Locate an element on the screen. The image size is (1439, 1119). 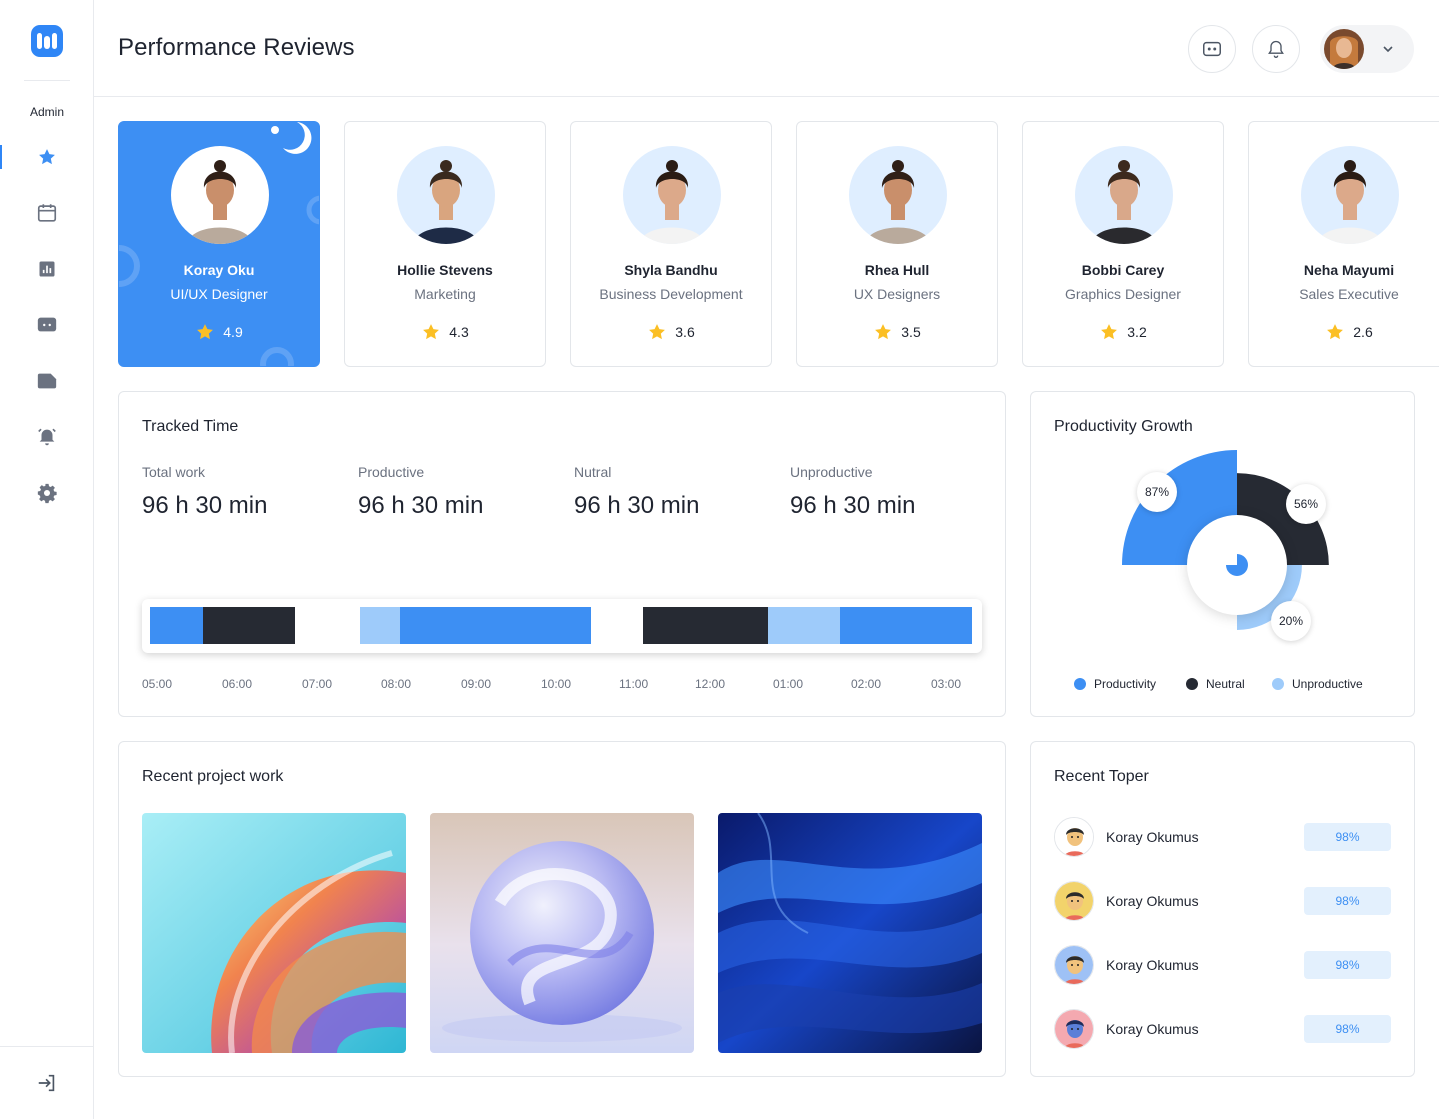
legend-dot-unproductive is located at coordinates (1278, 684).